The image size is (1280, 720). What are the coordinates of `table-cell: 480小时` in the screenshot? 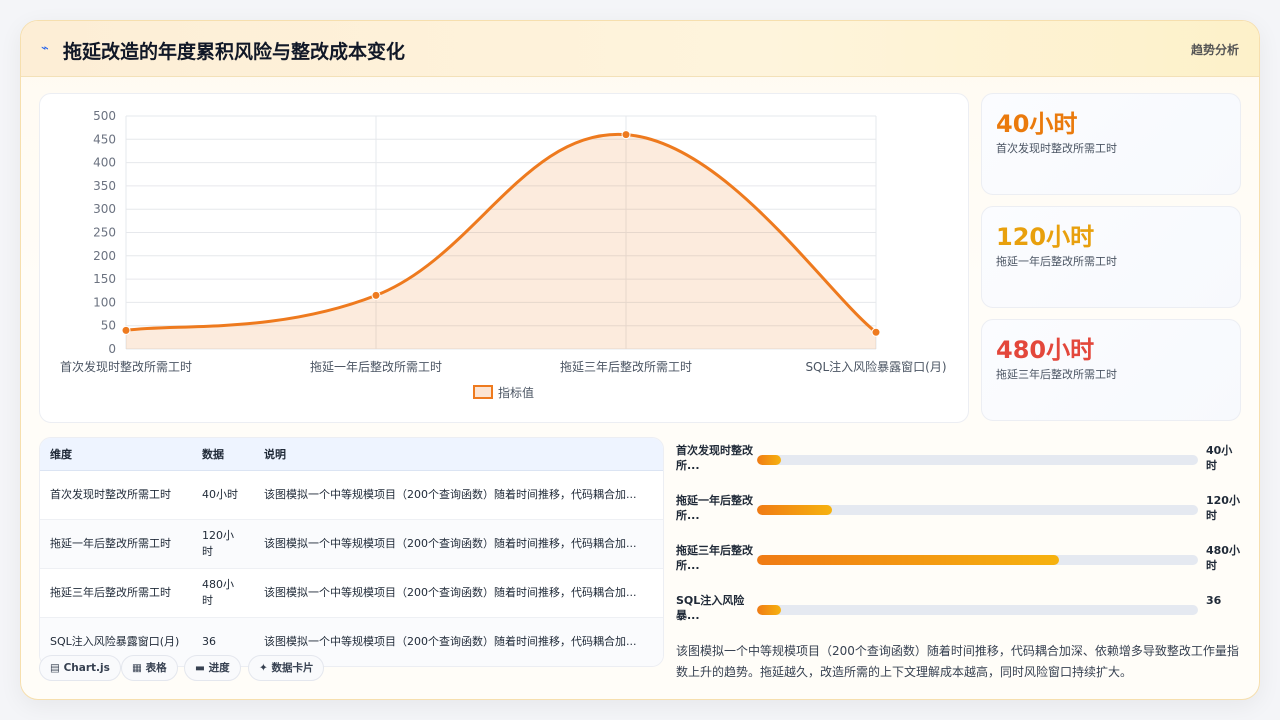 It's located at (218, 592).